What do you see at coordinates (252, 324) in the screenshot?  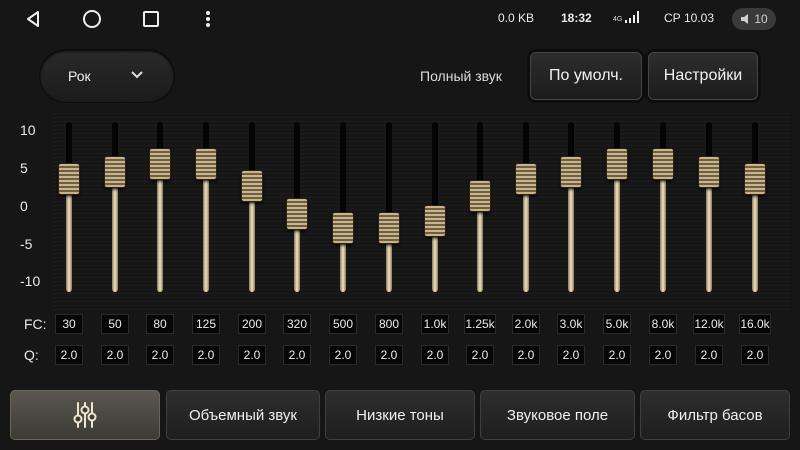 I see `fc-value: 200` at bounding box center [252, 324].